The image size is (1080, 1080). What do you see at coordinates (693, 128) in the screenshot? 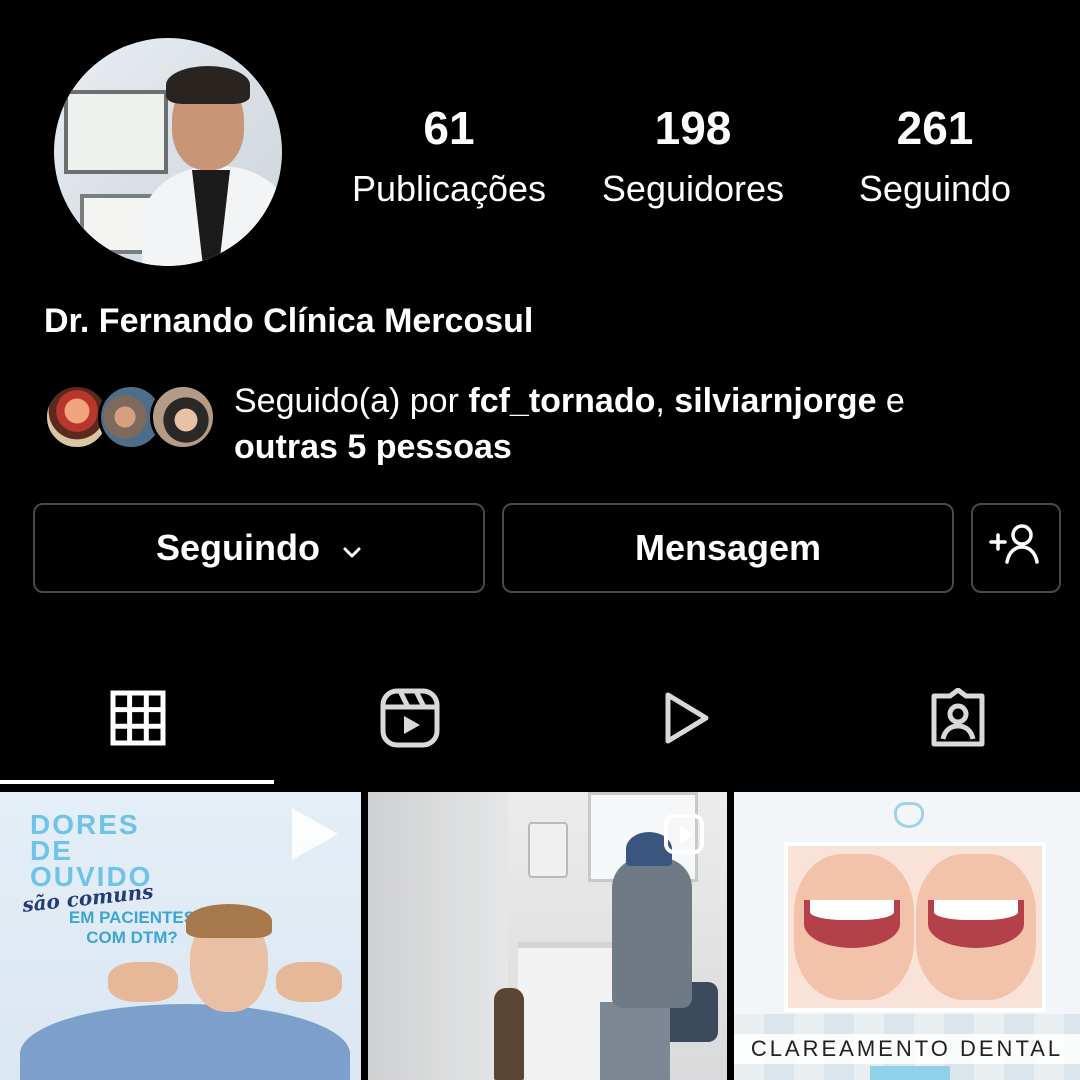
I see `stat-followers-count: 198` at bounding box center [693, 128].